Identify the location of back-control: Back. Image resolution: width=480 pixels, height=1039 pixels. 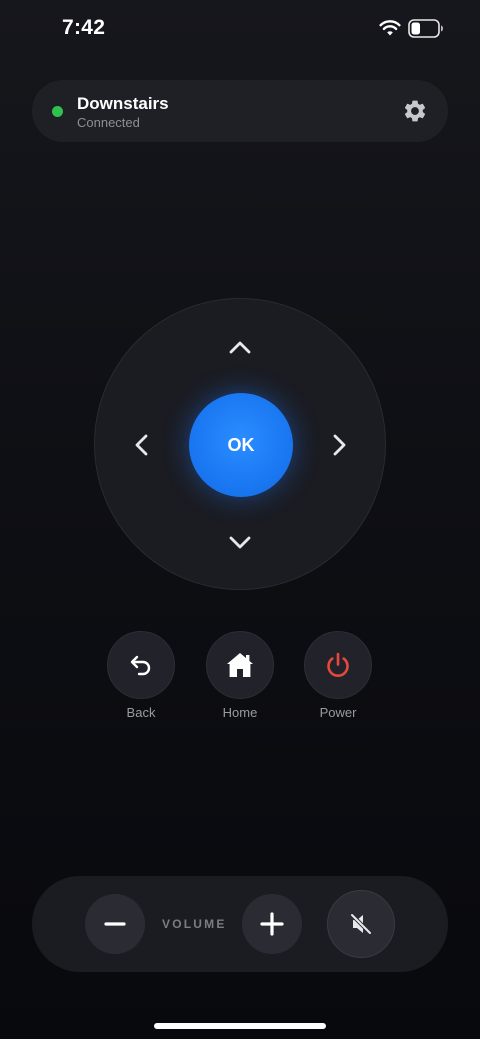
(141, 675).